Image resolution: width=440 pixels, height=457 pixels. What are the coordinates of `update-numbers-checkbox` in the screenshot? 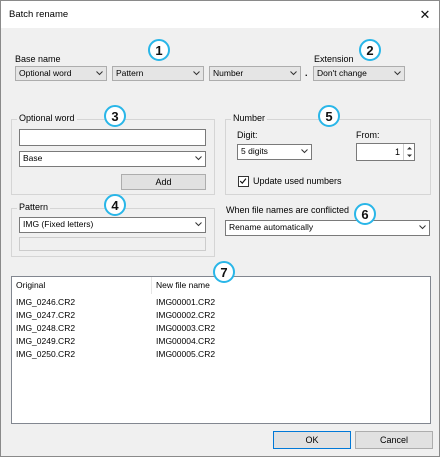 It's located at (243, 181).